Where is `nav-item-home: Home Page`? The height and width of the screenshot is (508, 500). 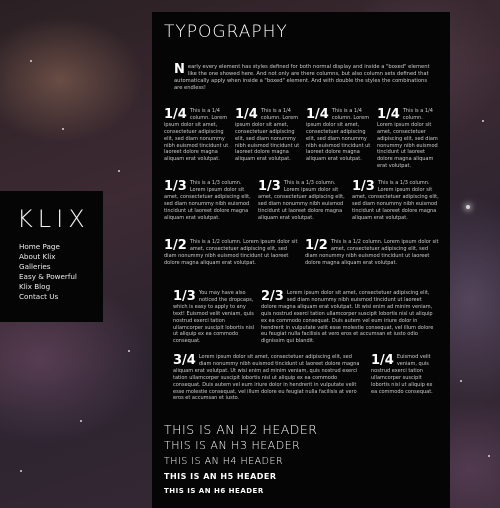 nav-item-home: Home Page is located at coordinates (48, 247).